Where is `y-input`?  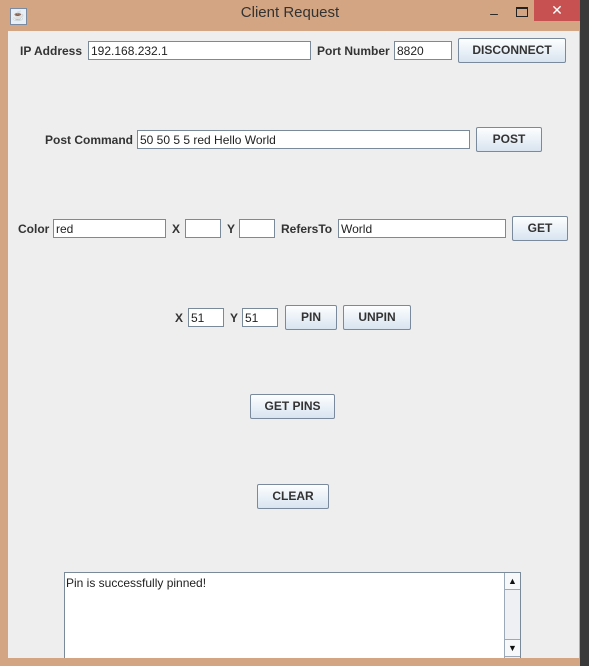
y-input is located at coordinates (257, 228).